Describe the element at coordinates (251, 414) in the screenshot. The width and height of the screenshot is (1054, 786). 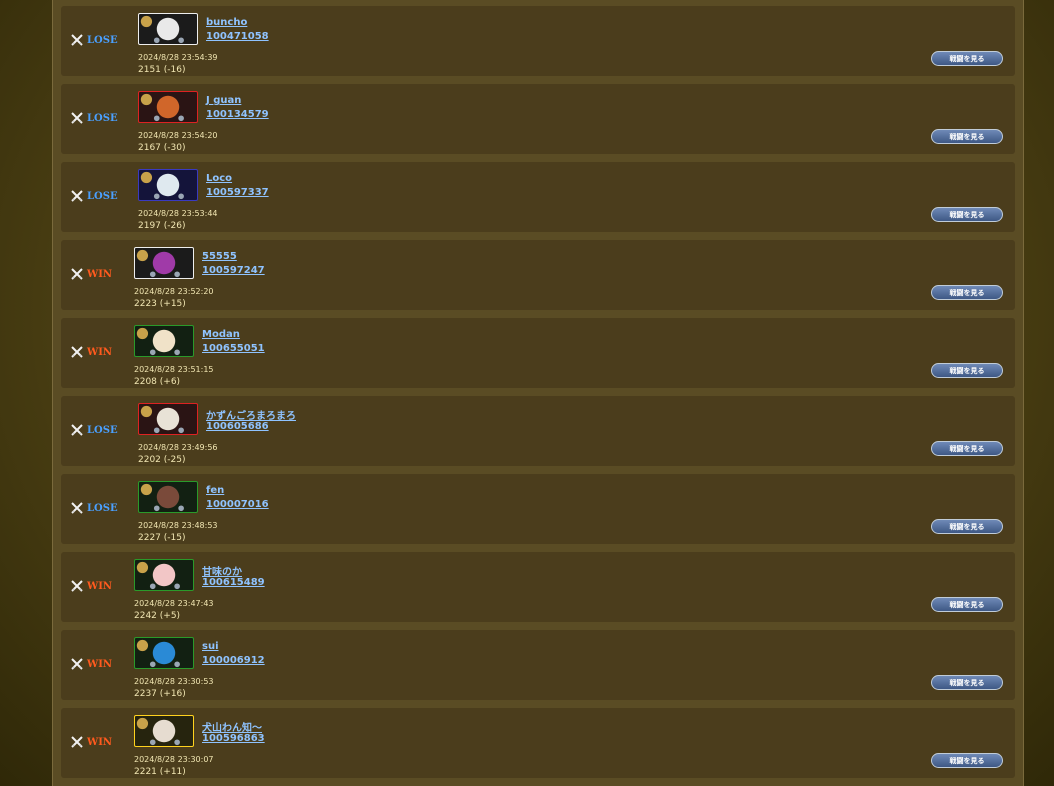
I see `opponent-name-link: かずんごろまろまろ` at that location.